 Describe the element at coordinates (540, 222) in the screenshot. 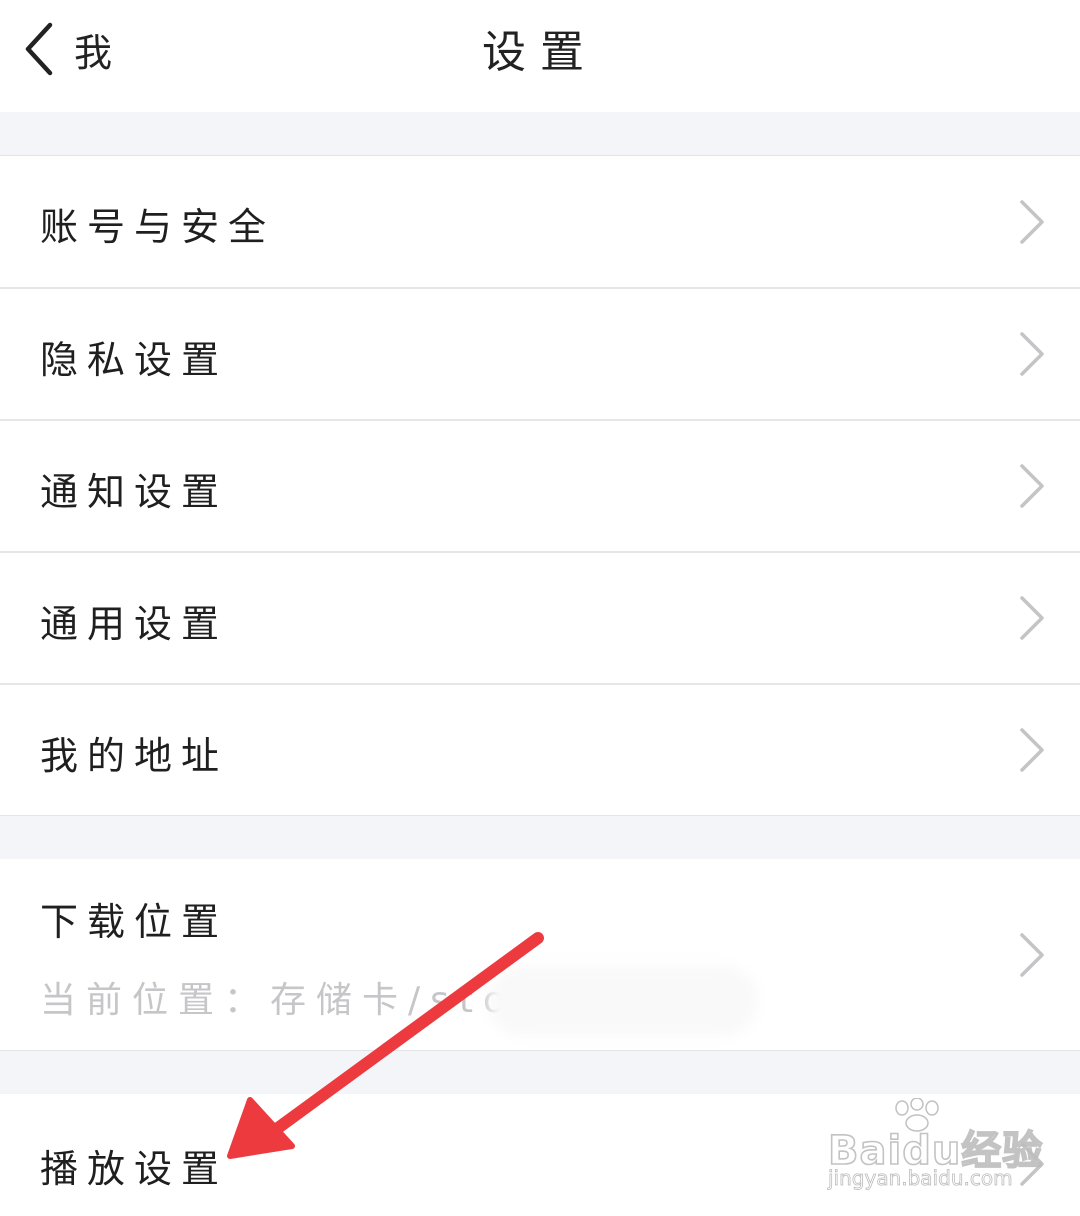

I see `settings-item-account-security: 账号与安全` at that location.